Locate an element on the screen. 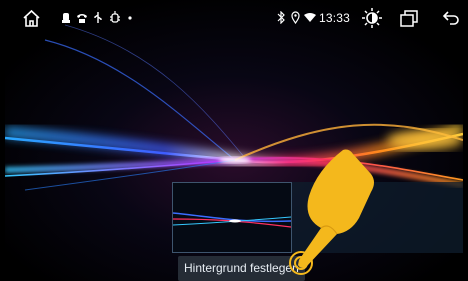  android-debug-icon is located at coordinates (115, 17).